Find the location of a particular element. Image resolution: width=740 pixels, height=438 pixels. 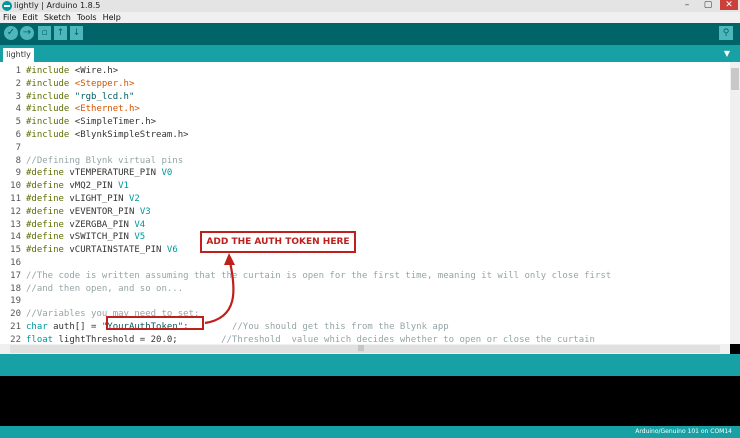

line-number-gutter: 1 2 3 4 5 6 7 8 9 10 11 12 13 14 15 16 17 18 19 20 21 22 is located at coordinates (12, 203).